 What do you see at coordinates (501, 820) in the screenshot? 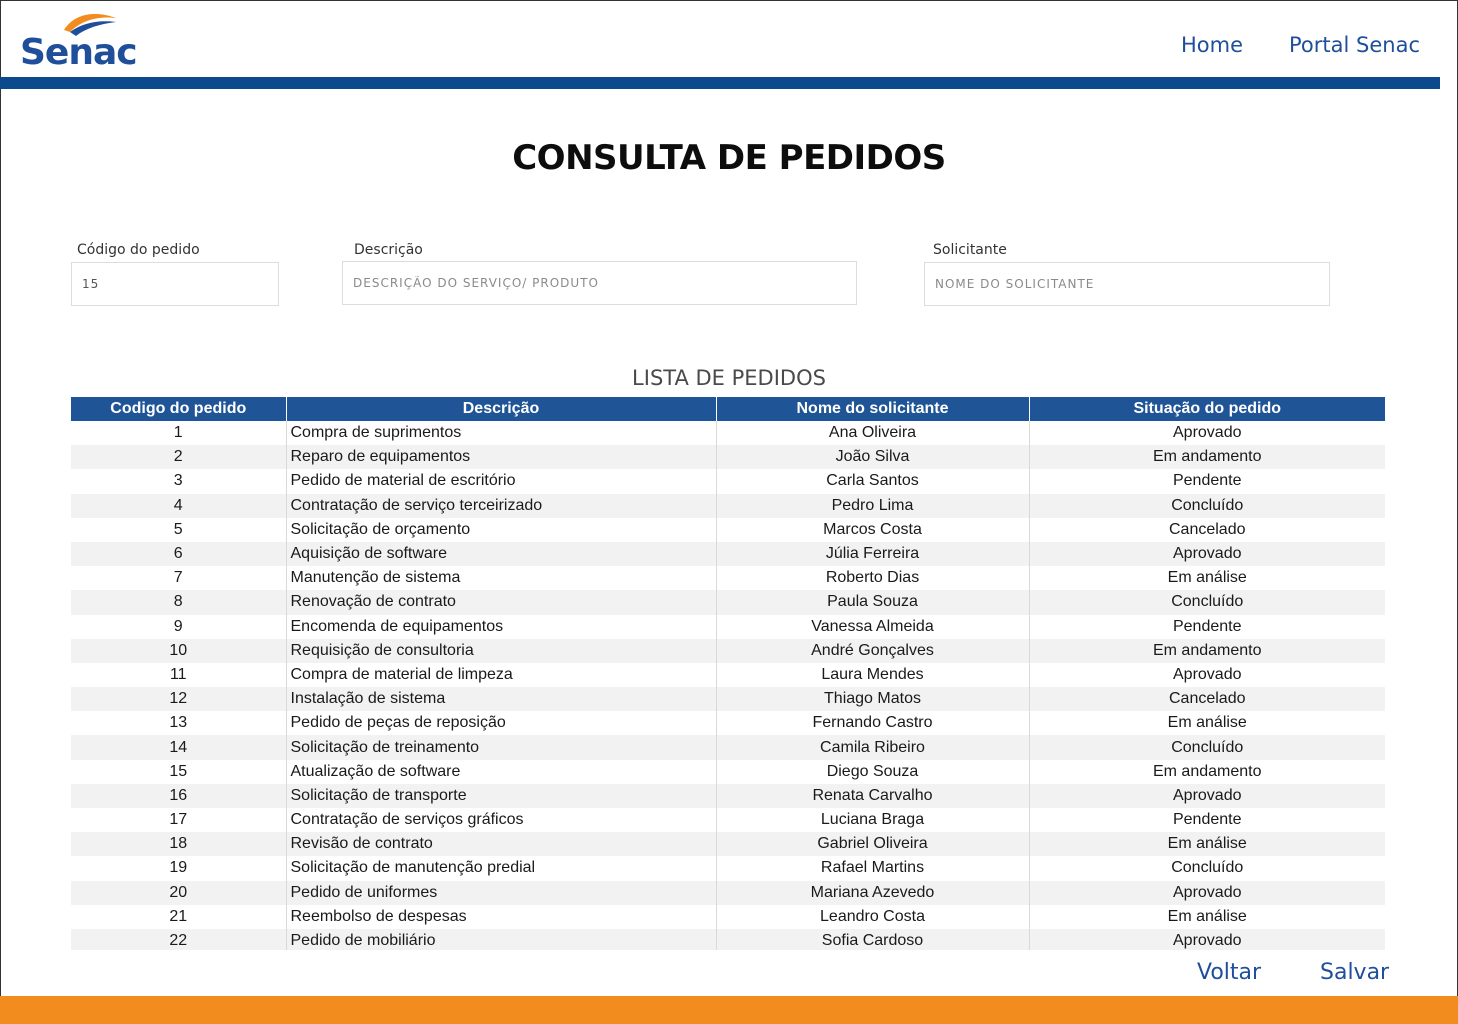
I see `cell-descricao: Contratação de serviços gráficos` at bounding box center [501, 820].